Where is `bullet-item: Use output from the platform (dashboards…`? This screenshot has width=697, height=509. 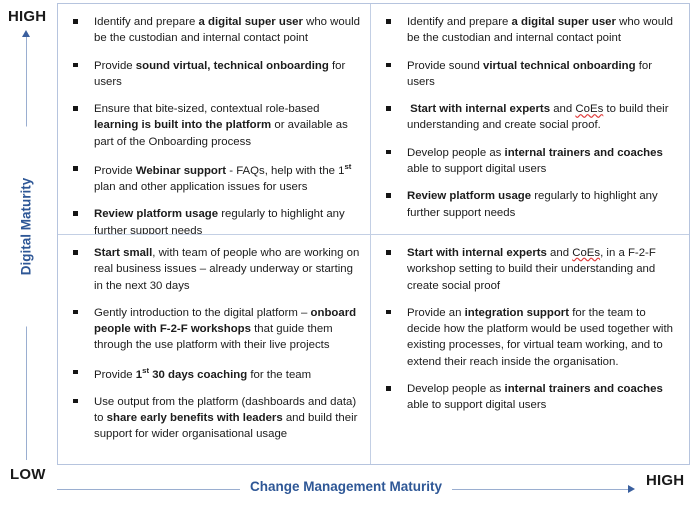 bullet-item: Use output from the platform (dashboards… is located at coordinates (213, 418).